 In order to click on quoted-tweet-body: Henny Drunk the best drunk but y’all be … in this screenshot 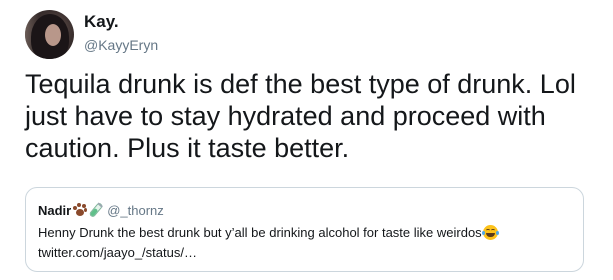, I will do `click(260, 232)`.